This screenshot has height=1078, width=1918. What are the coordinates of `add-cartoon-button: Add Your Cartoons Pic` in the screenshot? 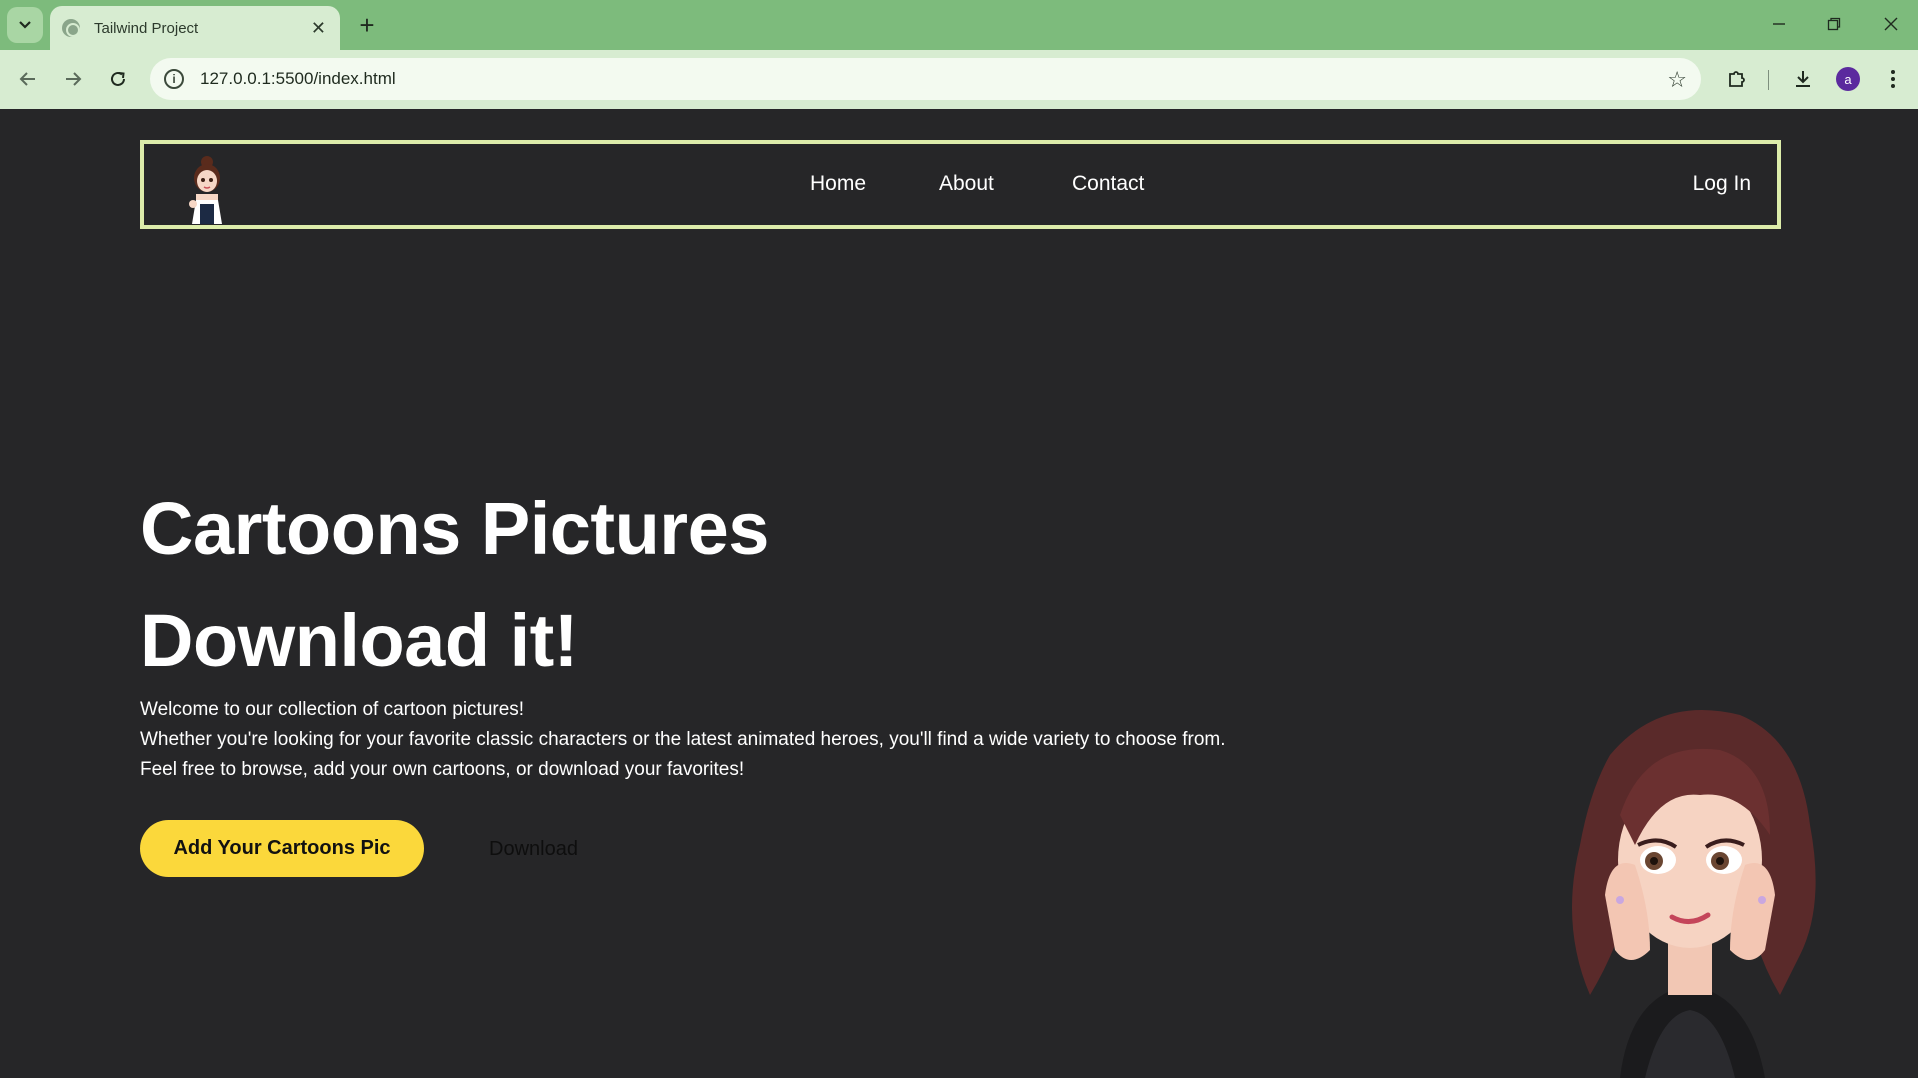 It's located at (282, 848).